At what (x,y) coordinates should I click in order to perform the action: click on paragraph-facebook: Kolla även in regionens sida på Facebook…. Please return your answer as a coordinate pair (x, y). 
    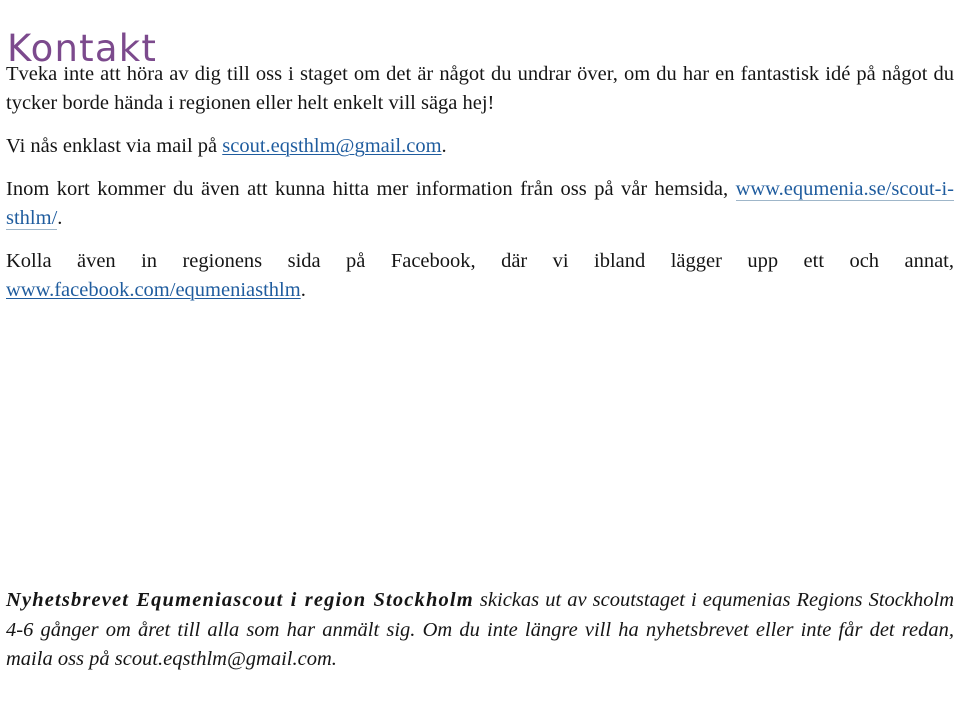
    Looking at the image, I should click on (480, 276).